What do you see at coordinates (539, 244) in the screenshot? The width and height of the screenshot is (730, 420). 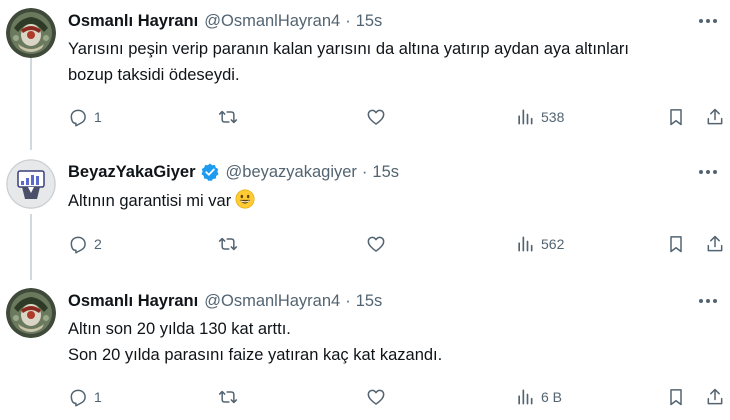 I see `views-button: 562` at bounding box center [539, 244].